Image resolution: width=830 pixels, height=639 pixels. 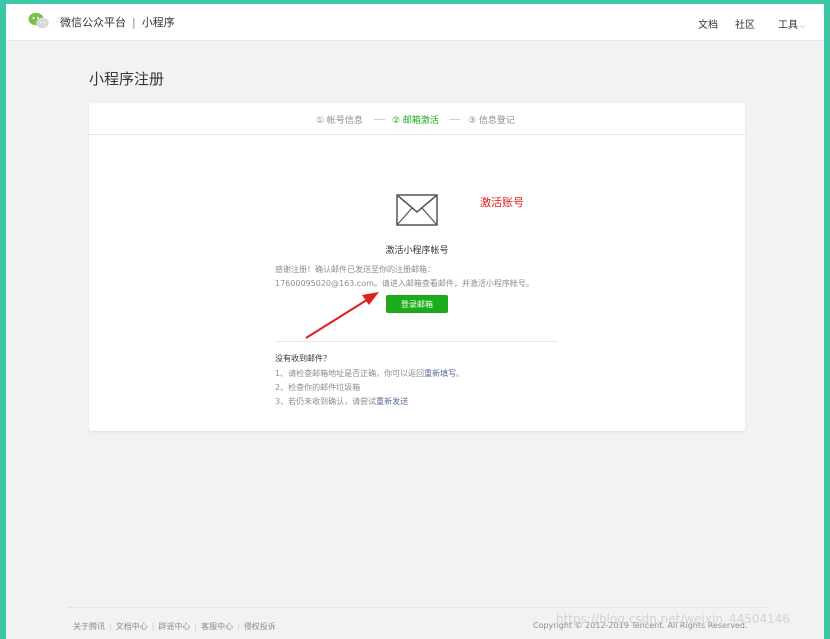 I want to click on activation-title: 激活小程序帐号, so click(x=417, y=251).